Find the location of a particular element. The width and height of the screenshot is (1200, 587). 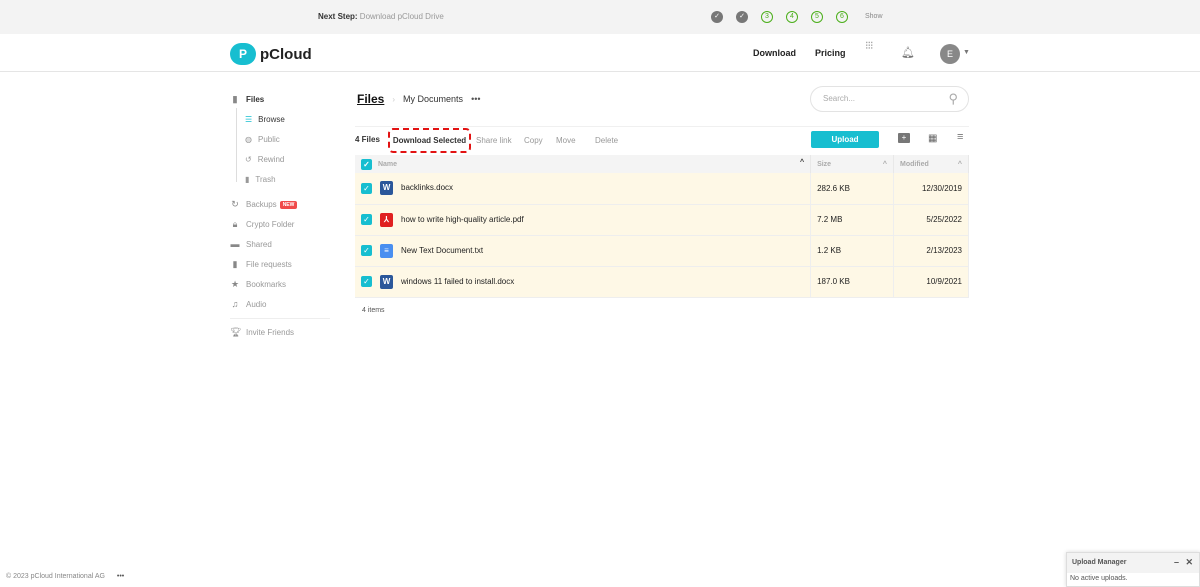

column-size: Size ^ is located at coordinates (852, 164).